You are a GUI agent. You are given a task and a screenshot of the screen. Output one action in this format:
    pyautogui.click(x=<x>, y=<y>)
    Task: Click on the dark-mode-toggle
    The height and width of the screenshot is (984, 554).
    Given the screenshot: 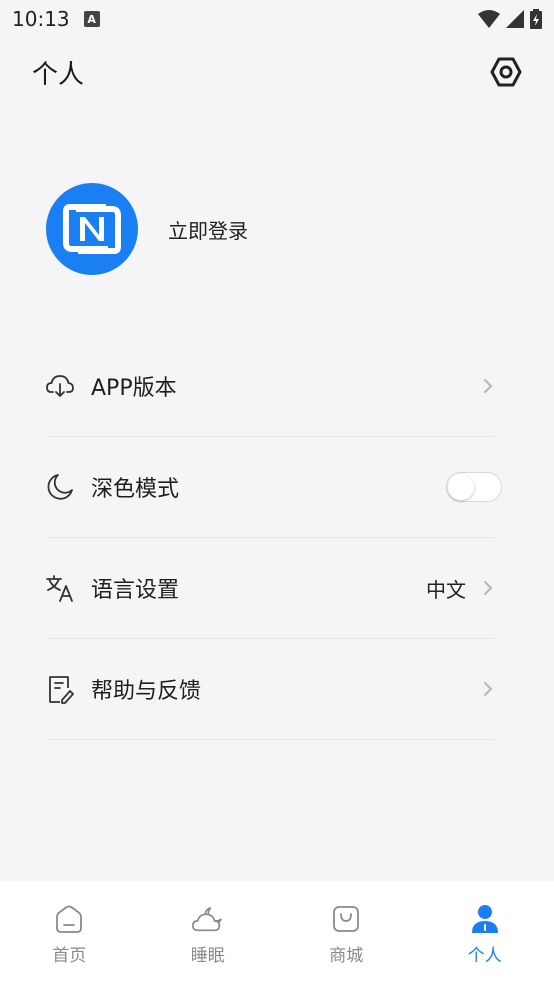 What is the action you would take?
    pyautogui.click(x=474, y=487)
    